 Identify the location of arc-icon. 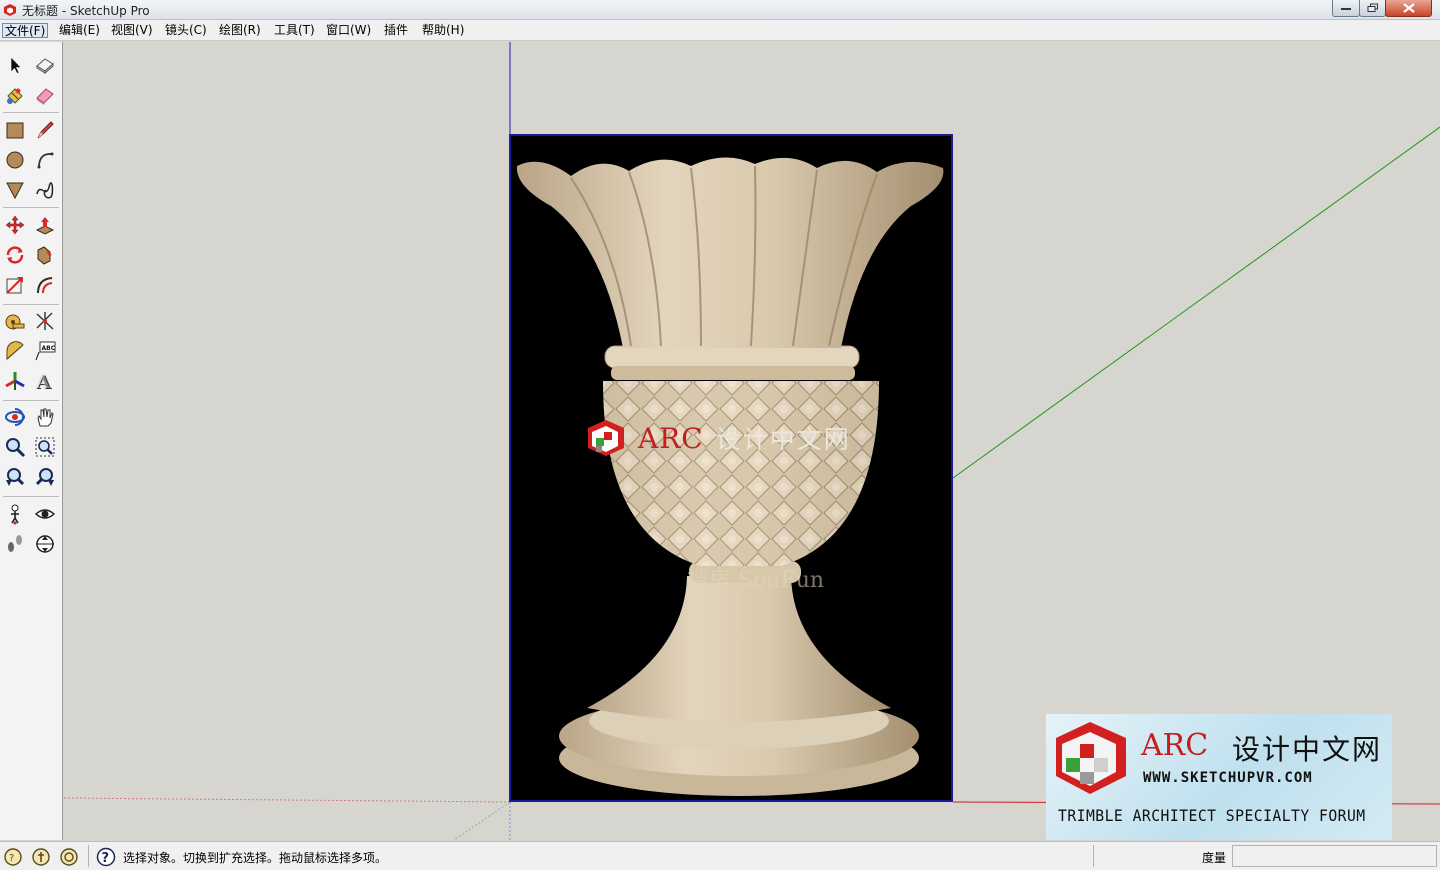
(45, 160).